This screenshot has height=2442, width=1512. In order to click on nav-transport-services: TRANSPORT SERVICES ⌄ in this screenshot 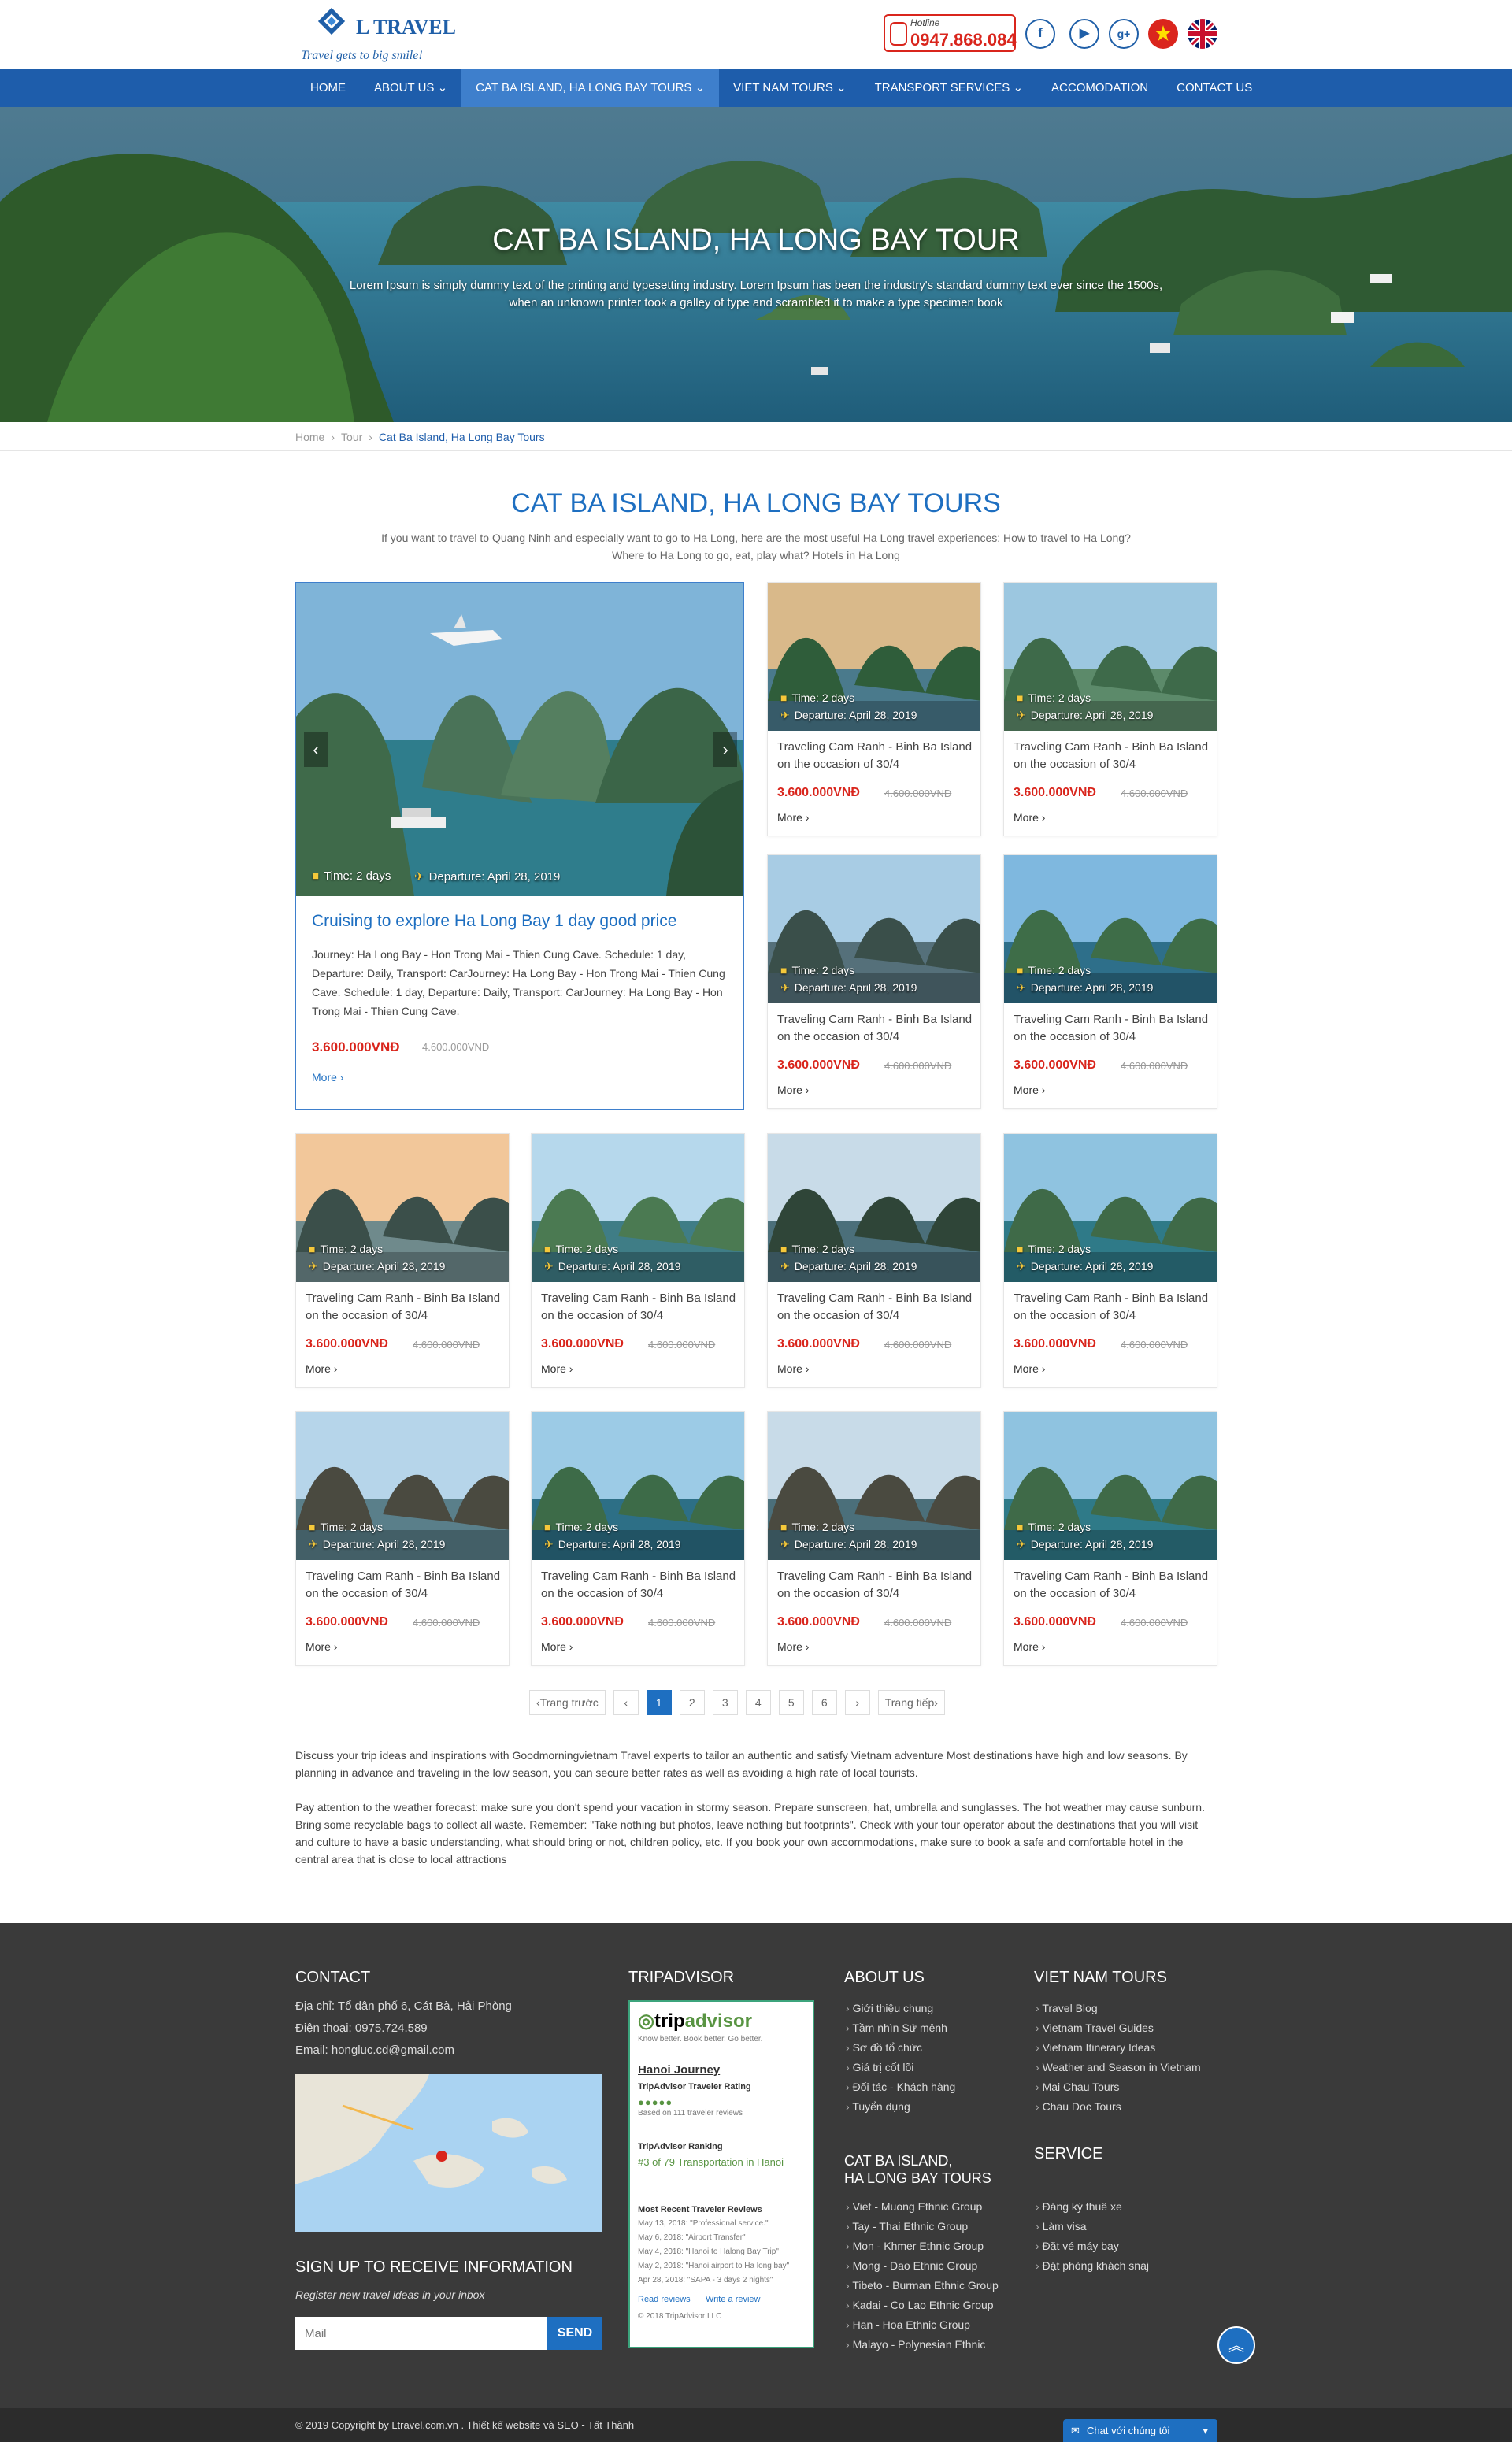, I will do `click(949, 88)`.